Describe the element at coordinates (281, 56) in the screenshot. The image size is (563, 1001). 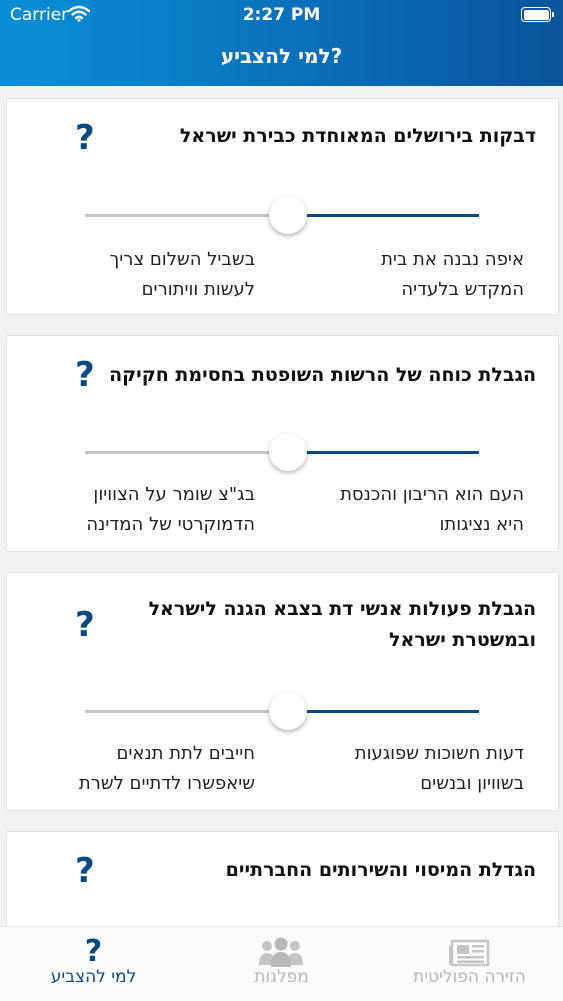
I see `page-title: למי להצביע?` at that location.